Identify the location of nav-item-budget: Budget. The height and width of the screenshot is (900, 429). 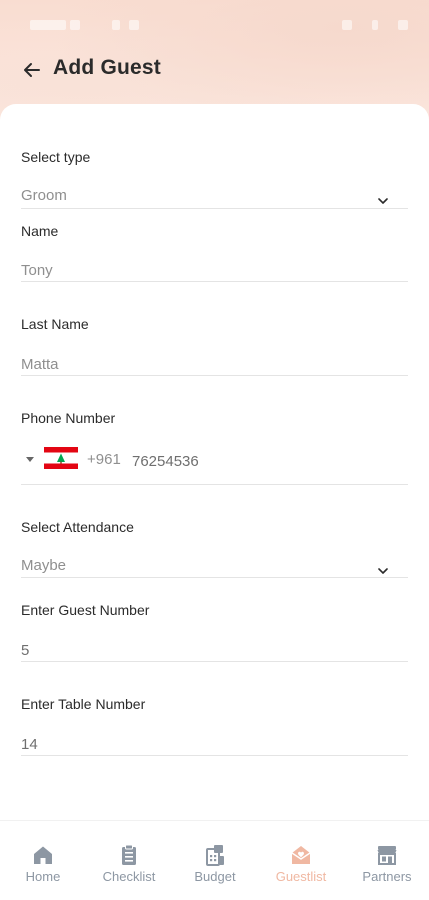
(215, 860).